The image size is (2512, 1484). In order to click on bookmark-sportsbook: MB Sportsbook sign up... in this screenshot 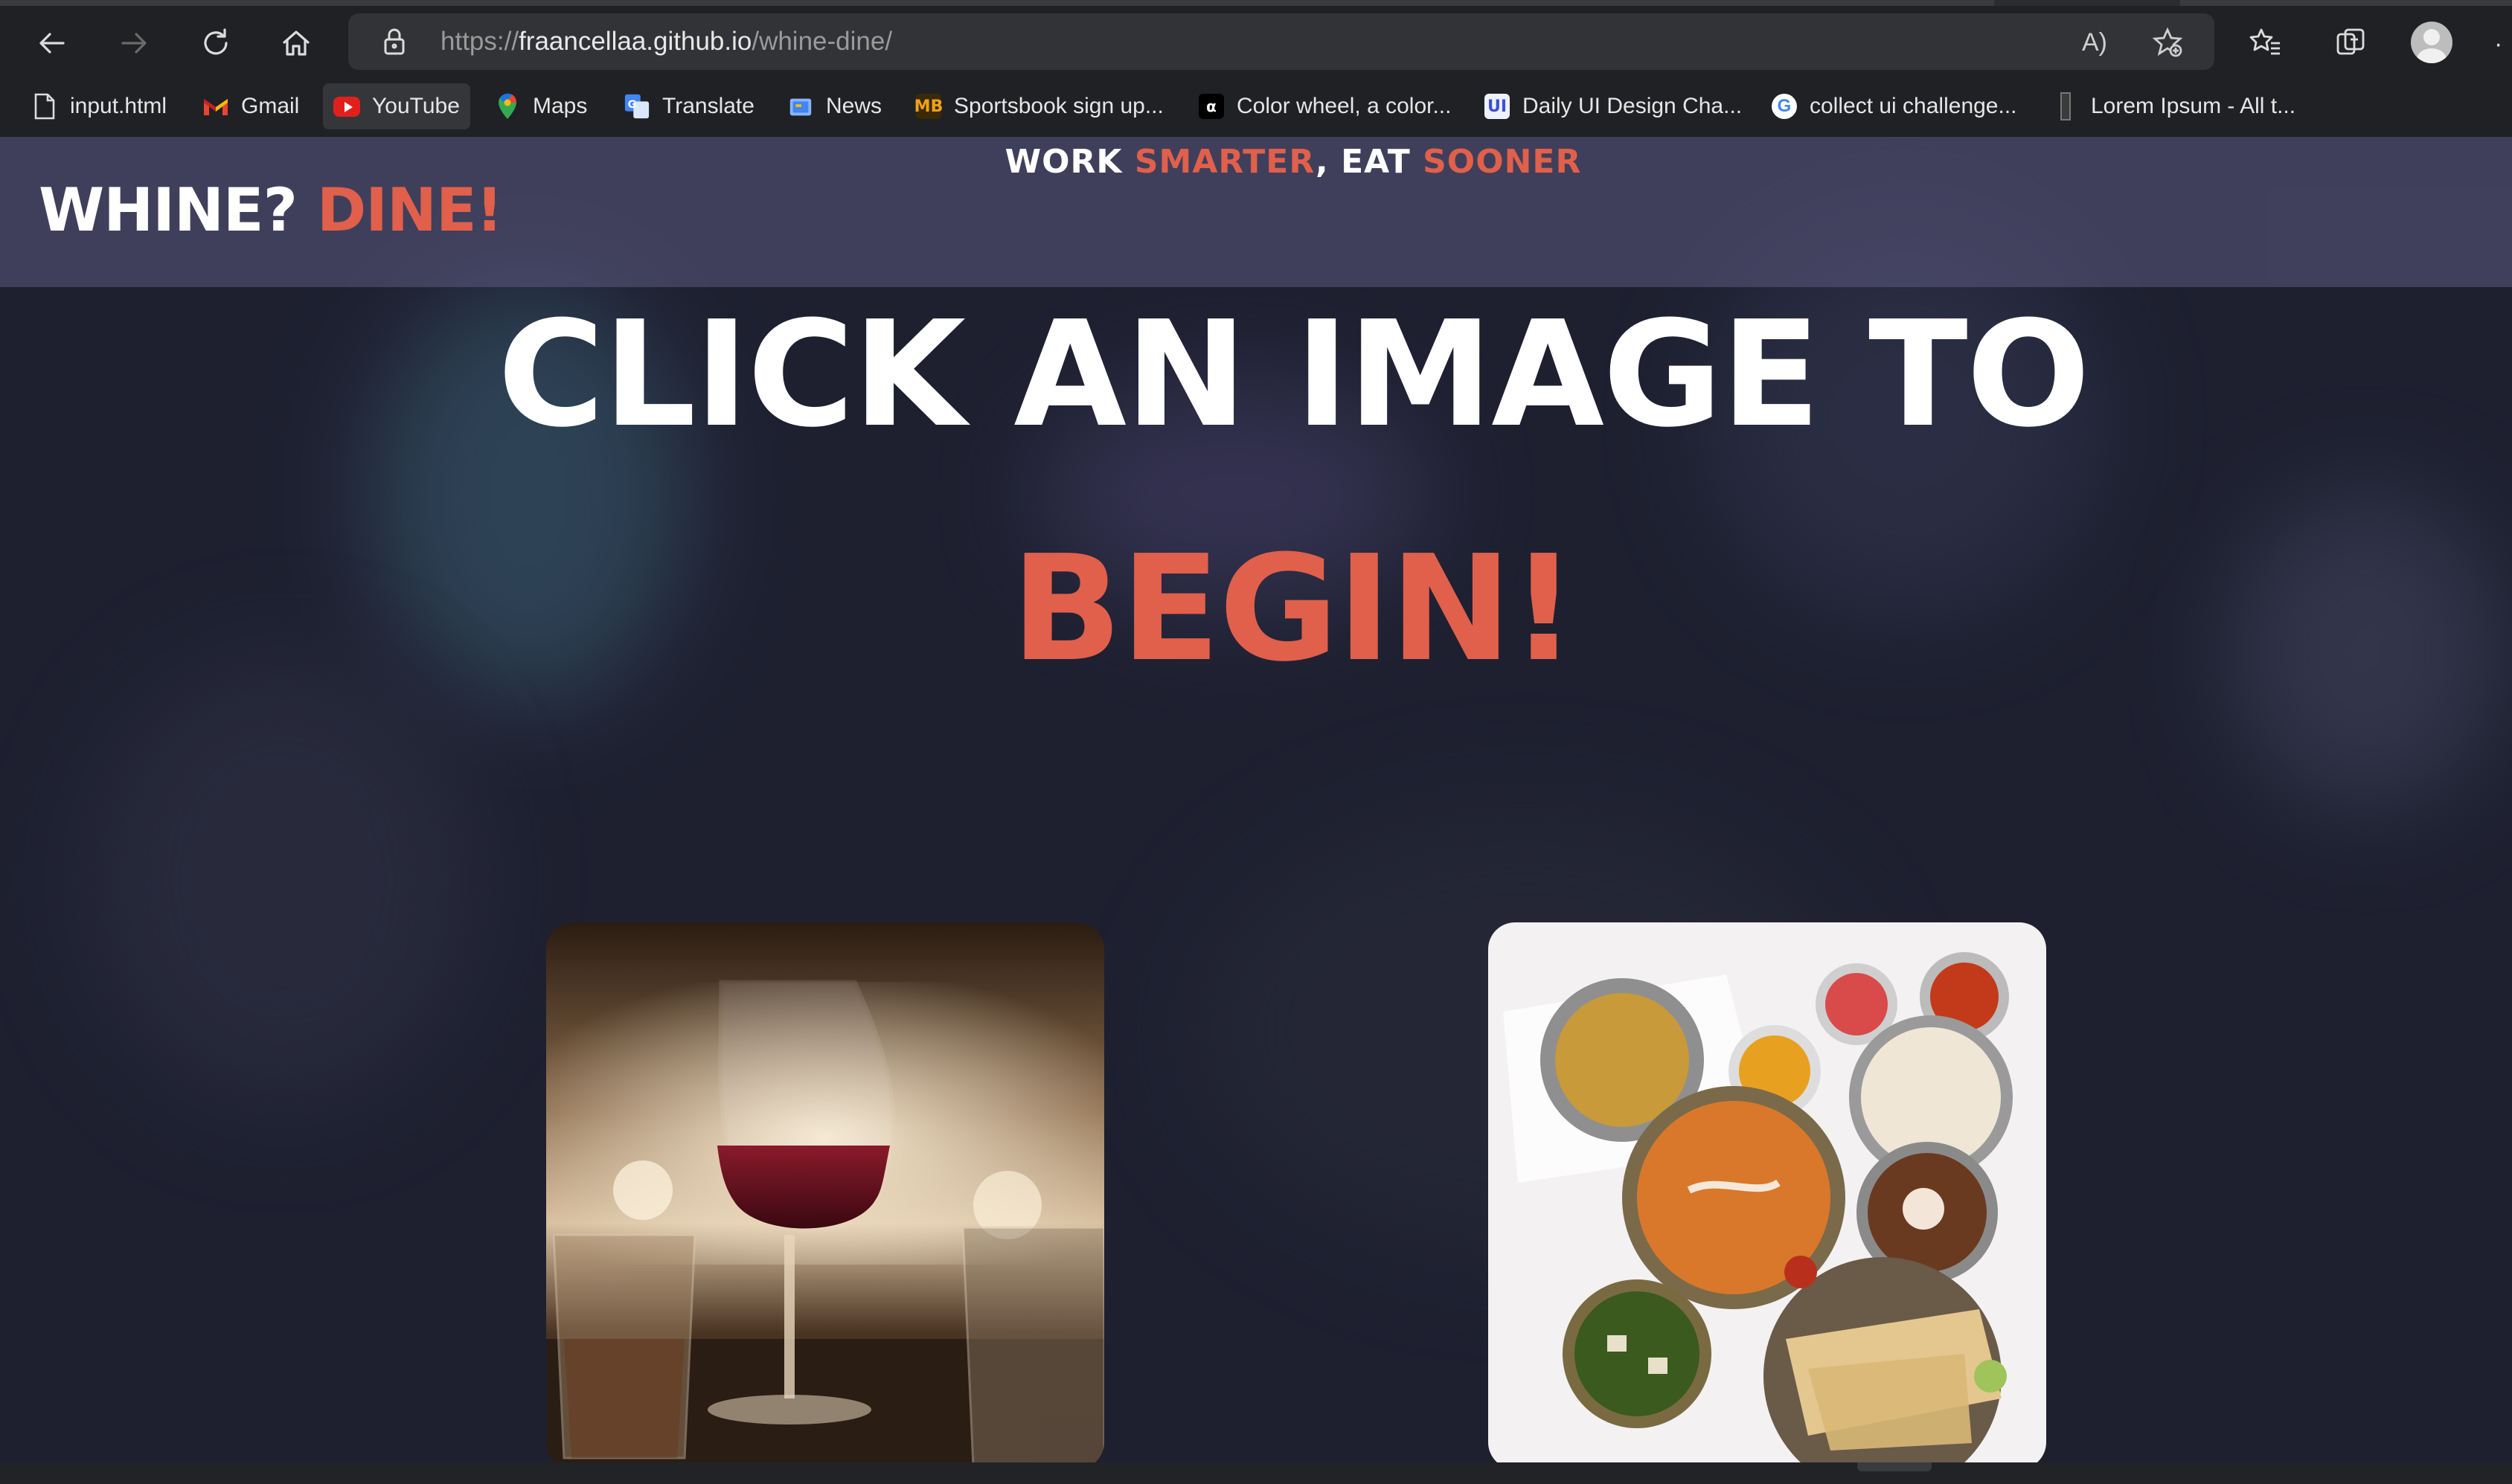, I will do `click(1039, 106)`.